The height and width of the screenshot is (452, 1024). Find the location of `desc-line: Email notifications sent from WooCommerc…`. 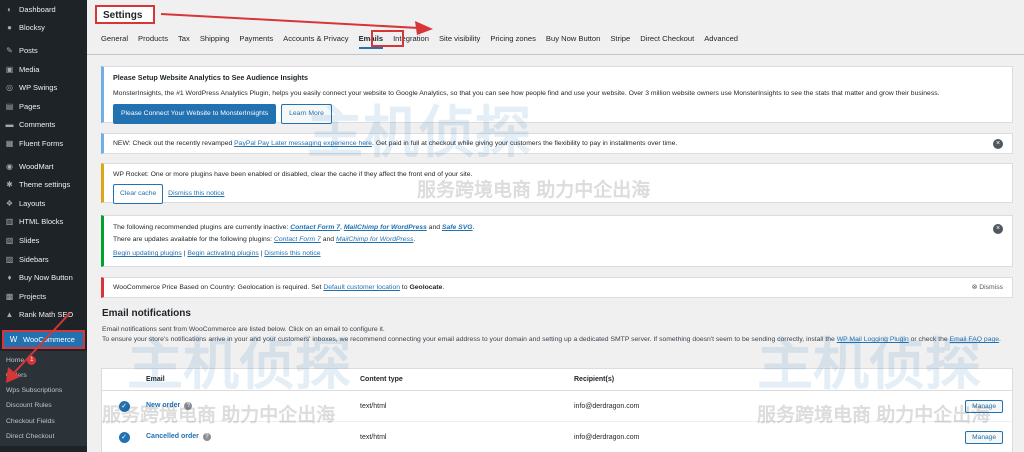

desc-line: Email notifications sent from WooCommerc… is located at coordinates (243, 329).